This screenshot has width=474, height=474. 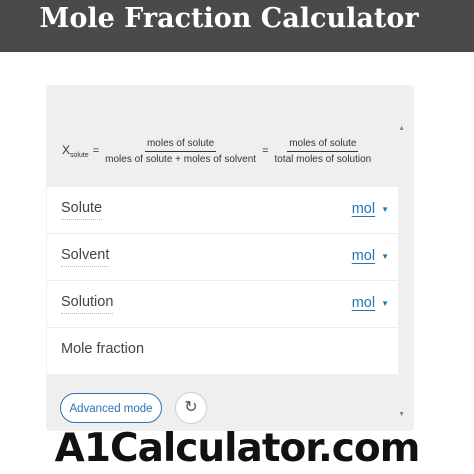 I want to click on mole-fraction-row: Mole fraction, so click(x=222, y=351).